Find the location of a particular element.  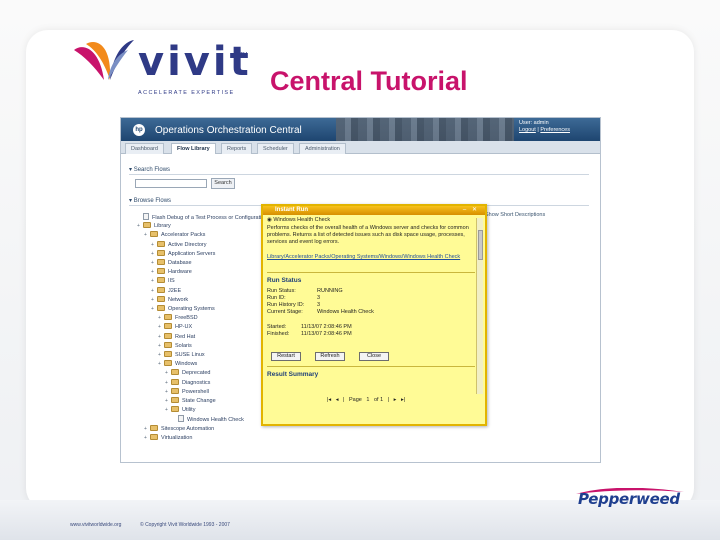

page-number: 1 is located at coordinates (367, 400).